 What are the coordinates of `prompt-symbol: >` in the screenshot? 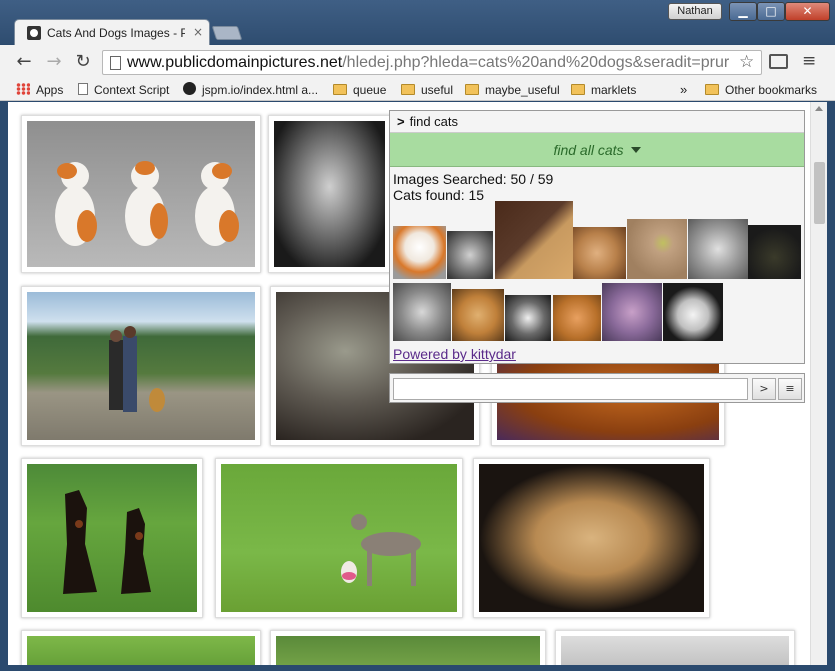 It's located at (401, 121).